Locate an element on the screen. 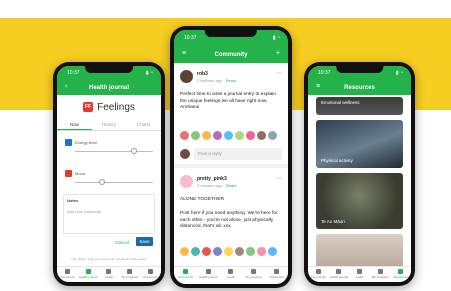  status-time: 10:37 is located at coordinates (73, 73).